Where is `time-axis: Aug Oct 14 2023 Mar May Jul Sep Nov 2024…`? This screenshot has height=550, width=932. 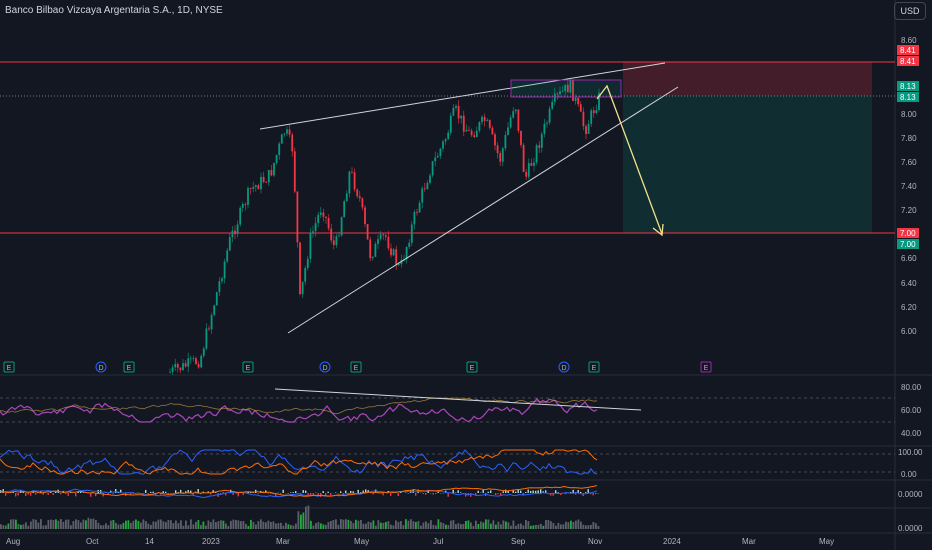
time-axis: Aug Oct 14 2023 Mar May Jul Sep Nov 2024… is located at coordinates (420, 541).